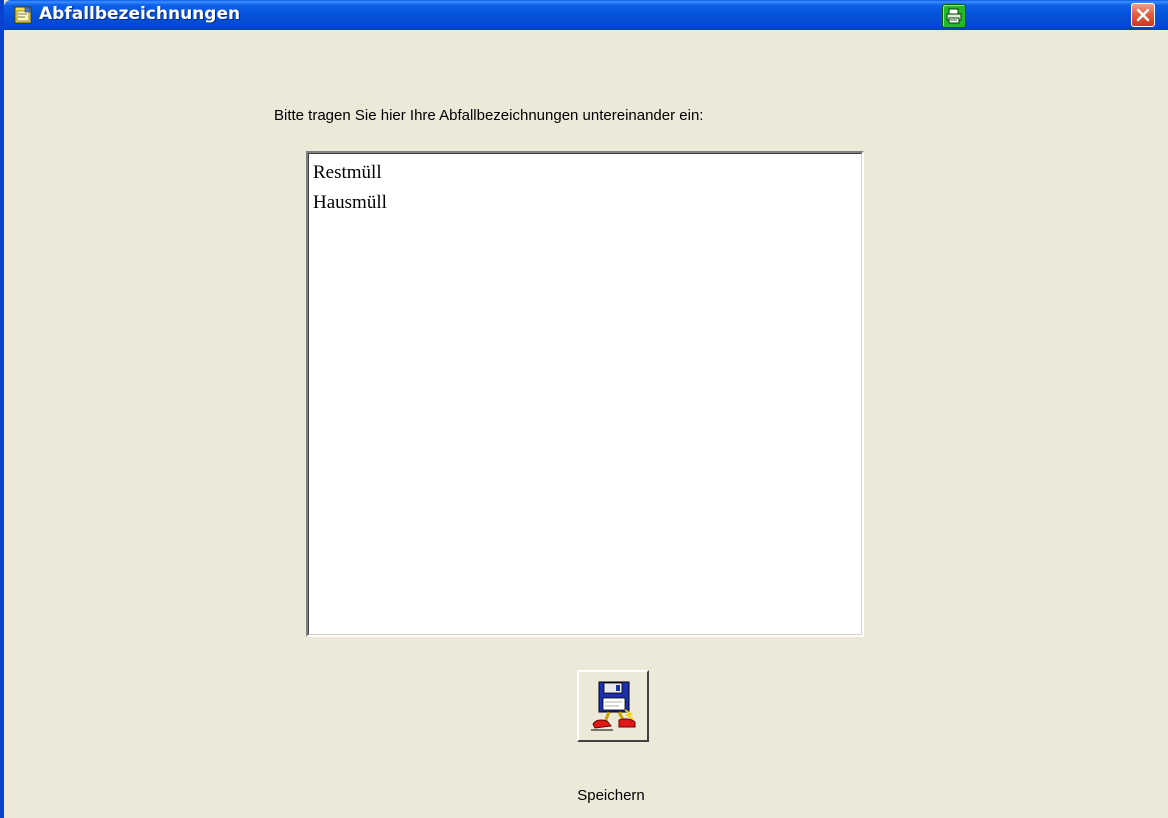 This screenshot has height=818, width=1168. What do you see at coordinates (611, 795) in the screenshot?
I see `save-button-label: Speichern` at bounding box center [611, 795].